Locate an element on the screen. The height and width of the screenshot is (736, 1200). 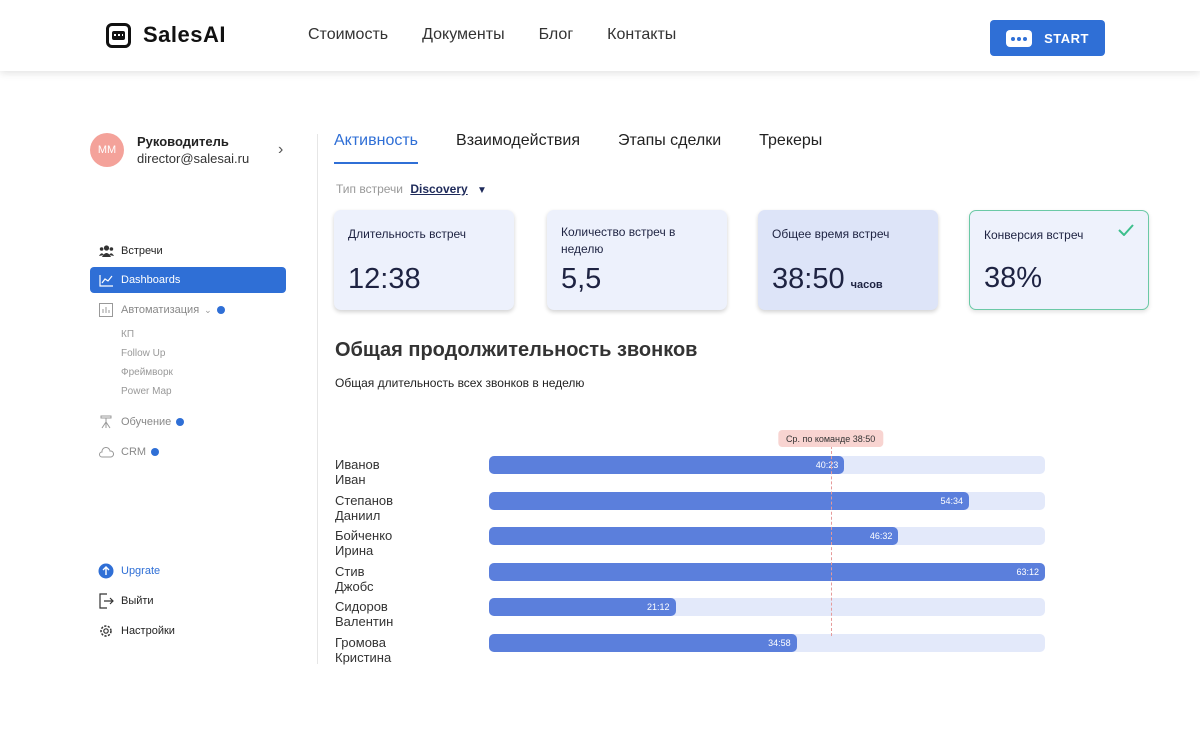
logout-icon is located at coordinates (106, 601).